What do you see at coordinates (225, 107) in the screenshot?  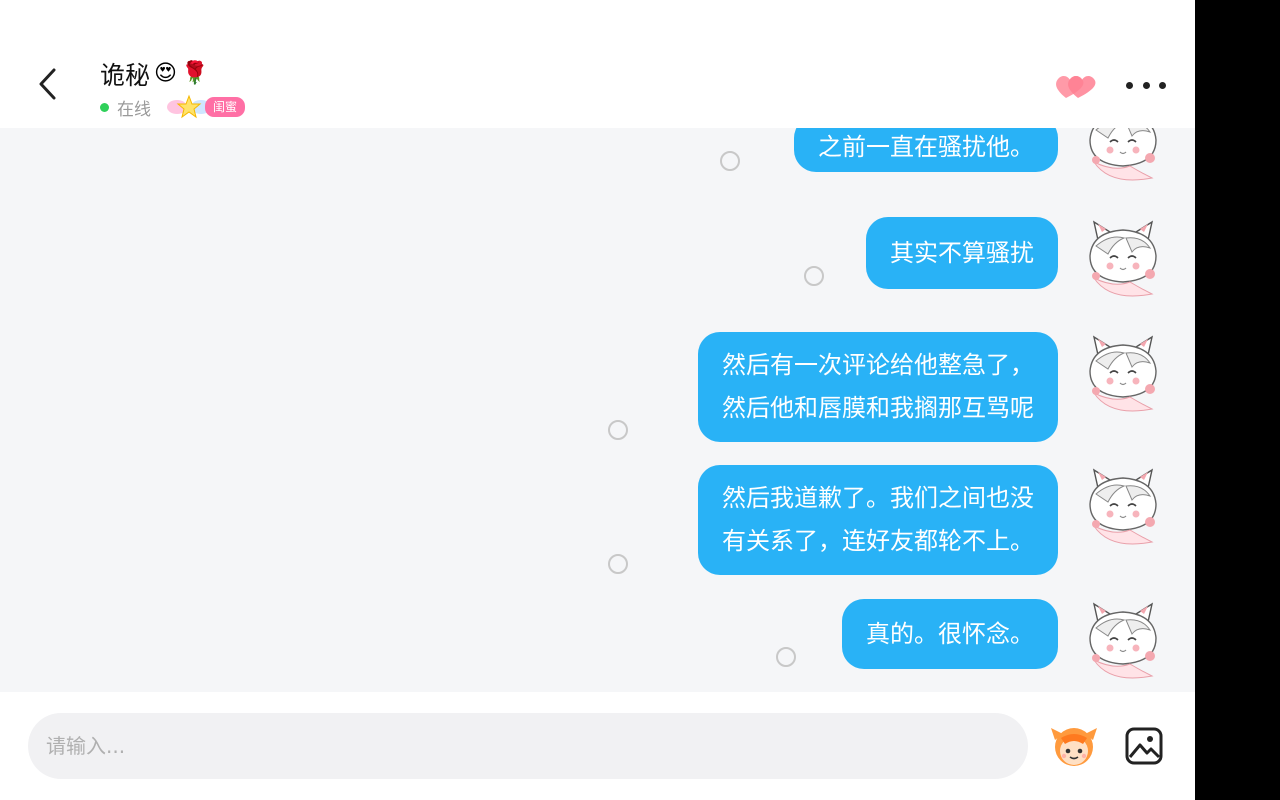 I see `relation-badge-label: 闺蜜` at bounding box center [225, 107].